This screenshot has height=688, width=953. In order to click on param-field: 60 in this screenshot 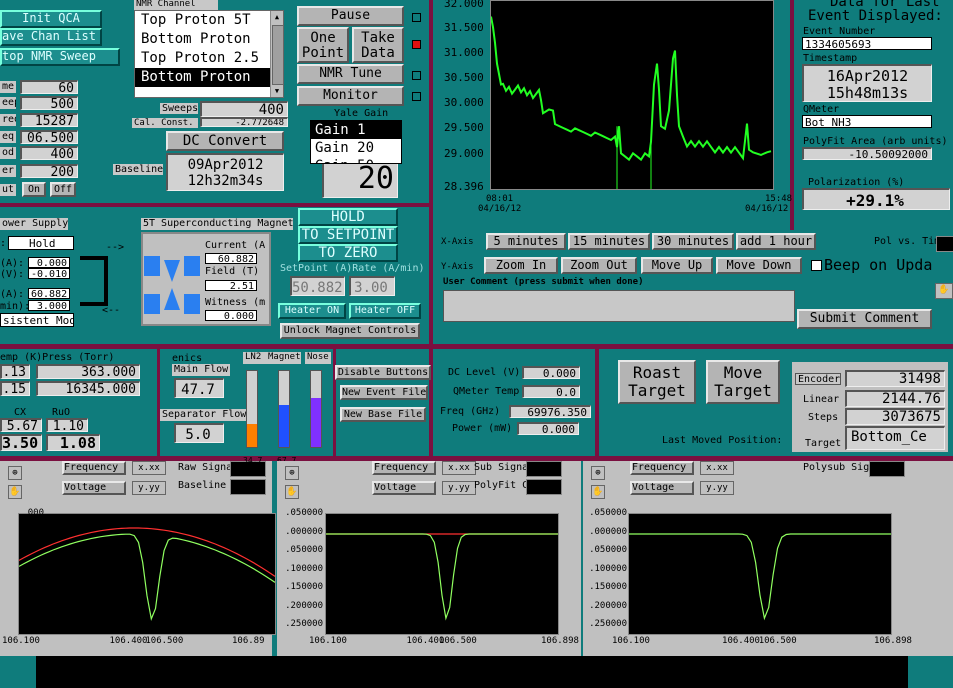, I will do `click(49, 87)`.